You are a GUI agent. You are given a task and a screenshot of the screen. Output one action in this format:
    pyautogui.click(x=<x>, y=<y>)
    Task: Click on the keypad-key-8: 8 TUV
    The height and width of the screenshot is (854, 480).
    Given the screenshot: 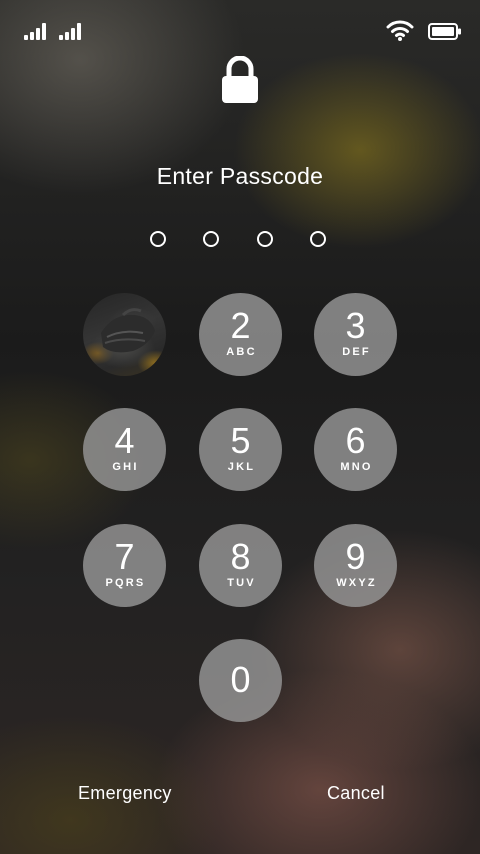 What is the action you would take?
    pyautogui.click(x=240, y=565)
    